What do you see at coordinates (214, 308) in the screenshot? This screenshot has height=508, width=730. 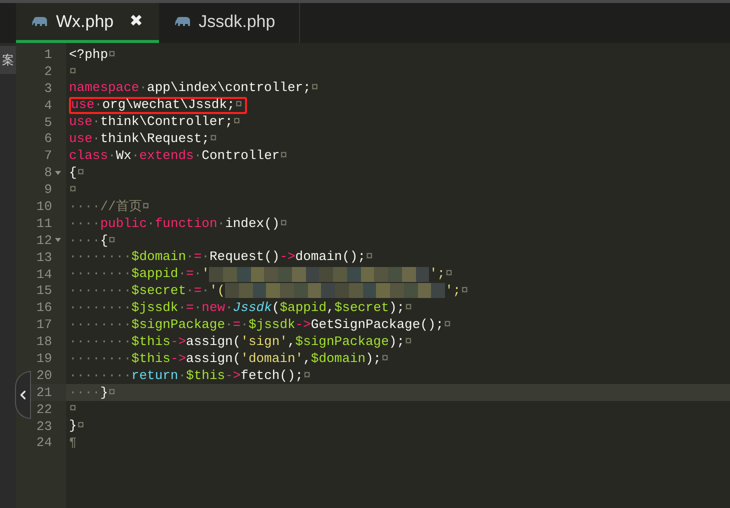 I see `code-token: new` at bounding box center [214, 308].